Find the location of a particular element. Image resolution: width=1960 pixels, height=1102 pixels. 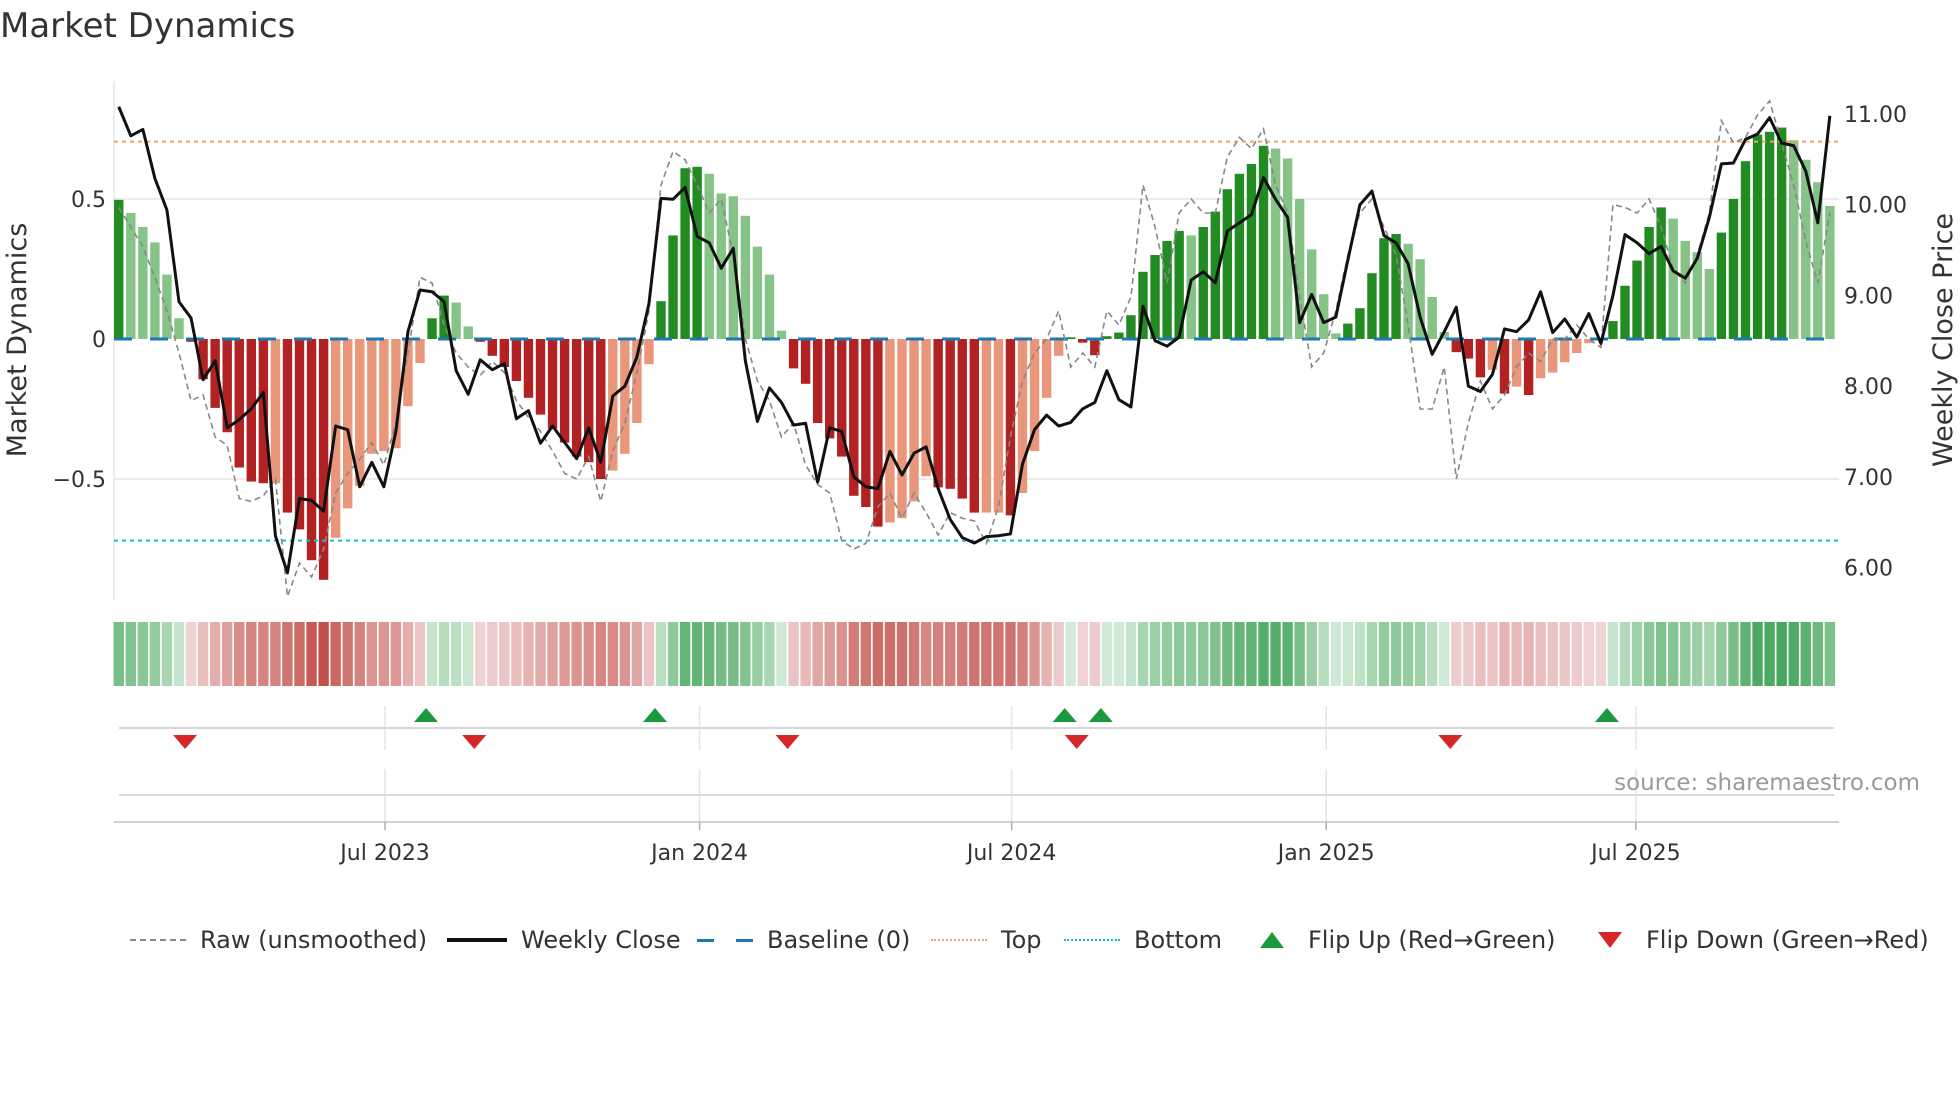

legend-label: Baseline (0) is located at coordinates (839, 940).